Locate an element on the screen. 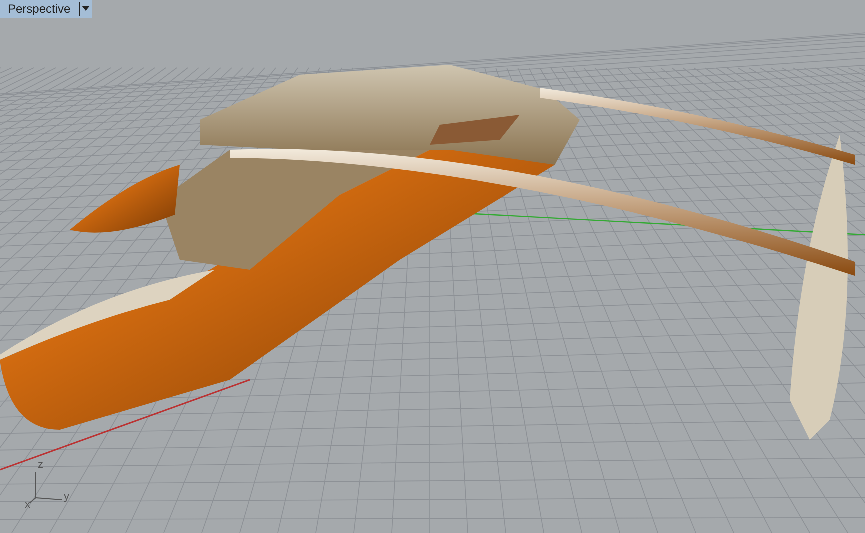 This screenshot has width=865, height=533. dropdown-caret-icon is located at coordinates (85, 9).